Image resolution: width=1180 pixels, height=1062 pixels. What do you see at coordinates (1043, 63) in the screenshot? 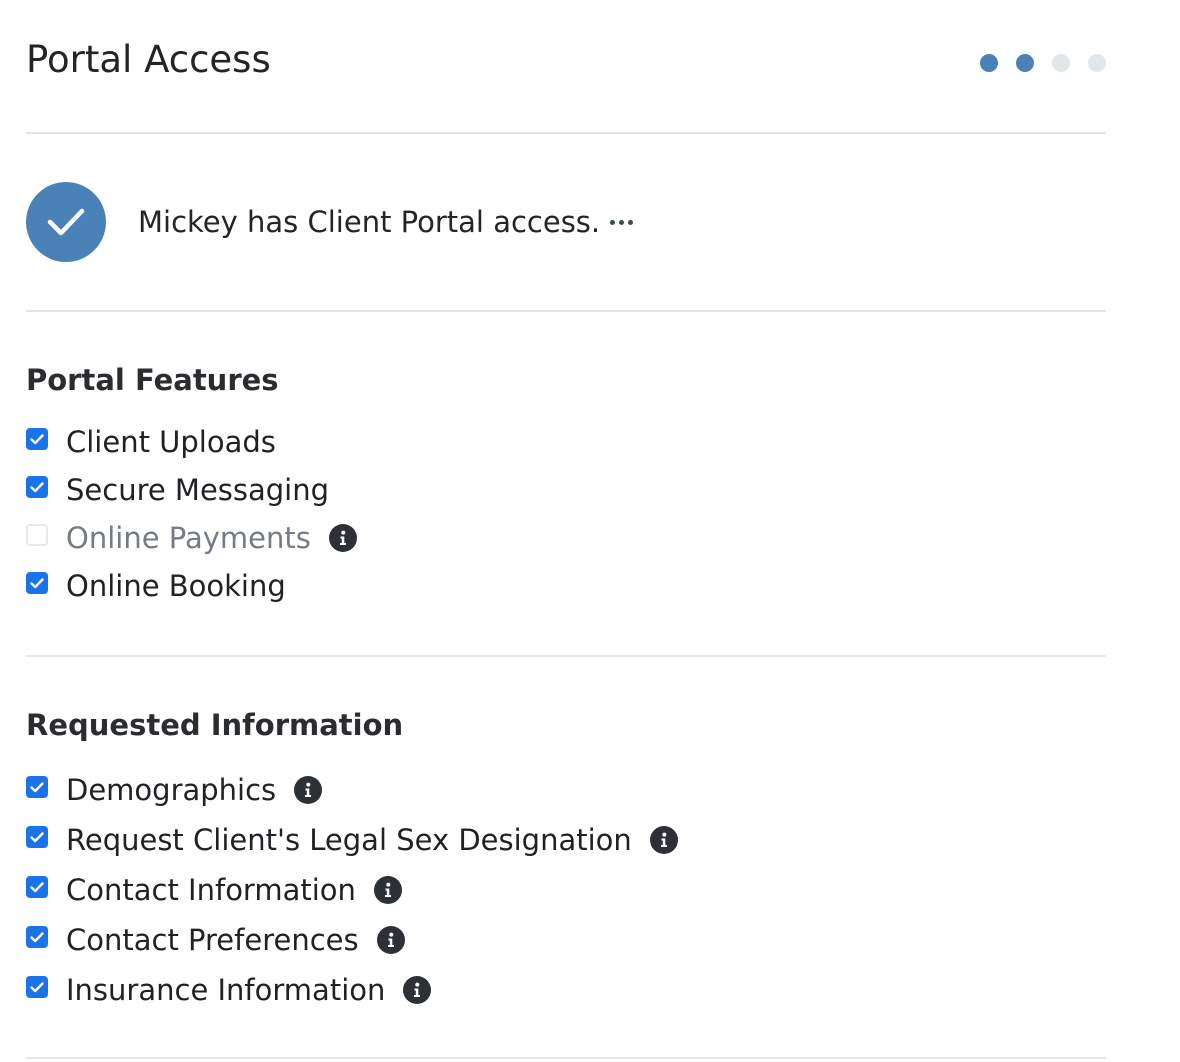
I see `step-indicator` at bounding box center [1043, 63].